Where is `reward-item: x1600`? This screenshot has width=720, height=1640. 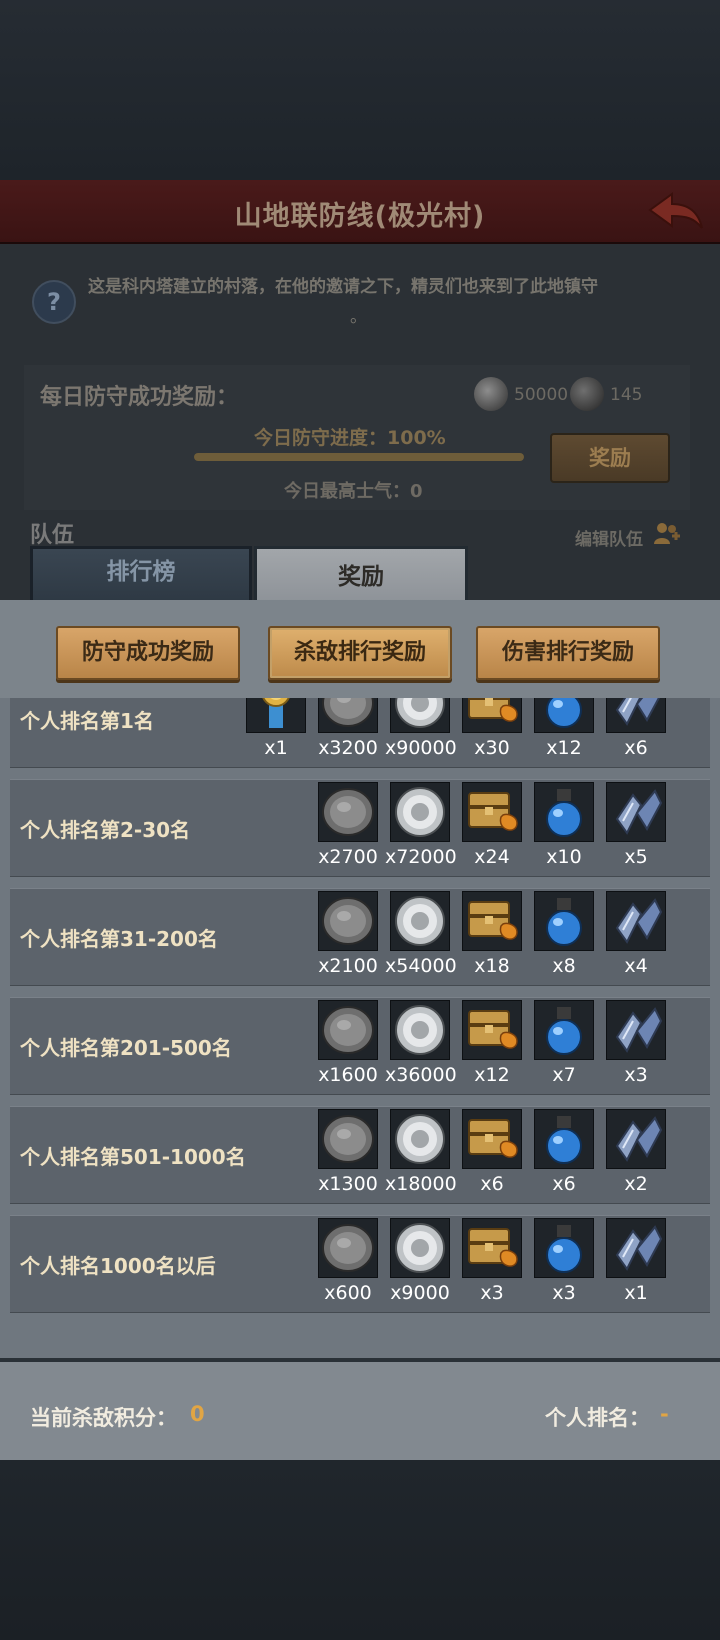
reward-item: x1600 is located at coordinates (348, 1043).